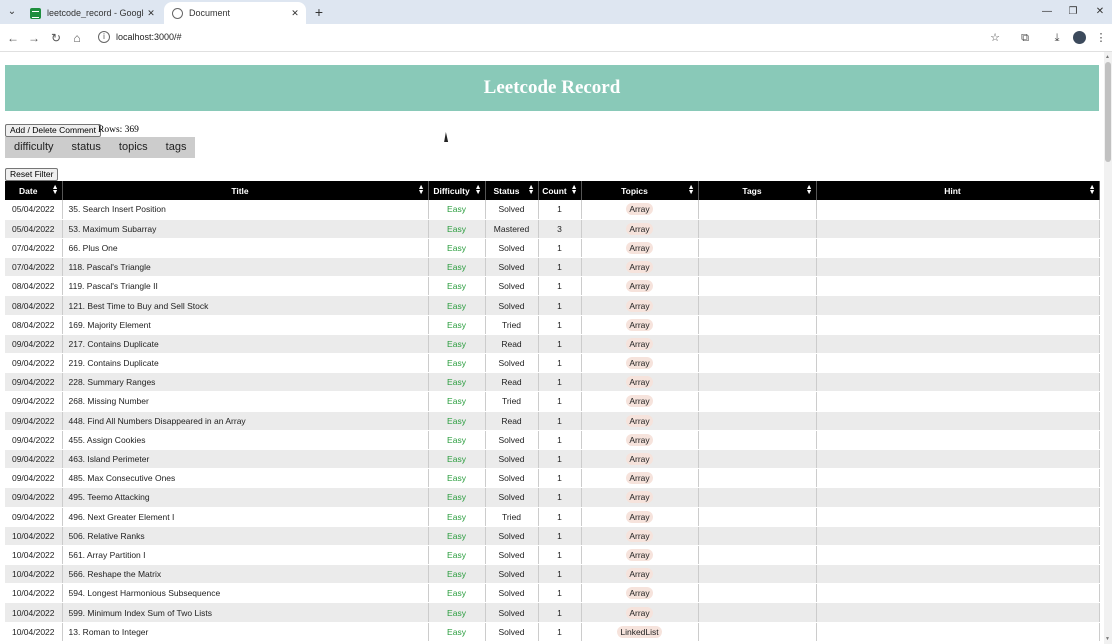 This screenshot has height=644, width=1112. Describe the element at coordinates (34, 497) in the screenshot. I see `date-cell: 09/04/2022` at that location.